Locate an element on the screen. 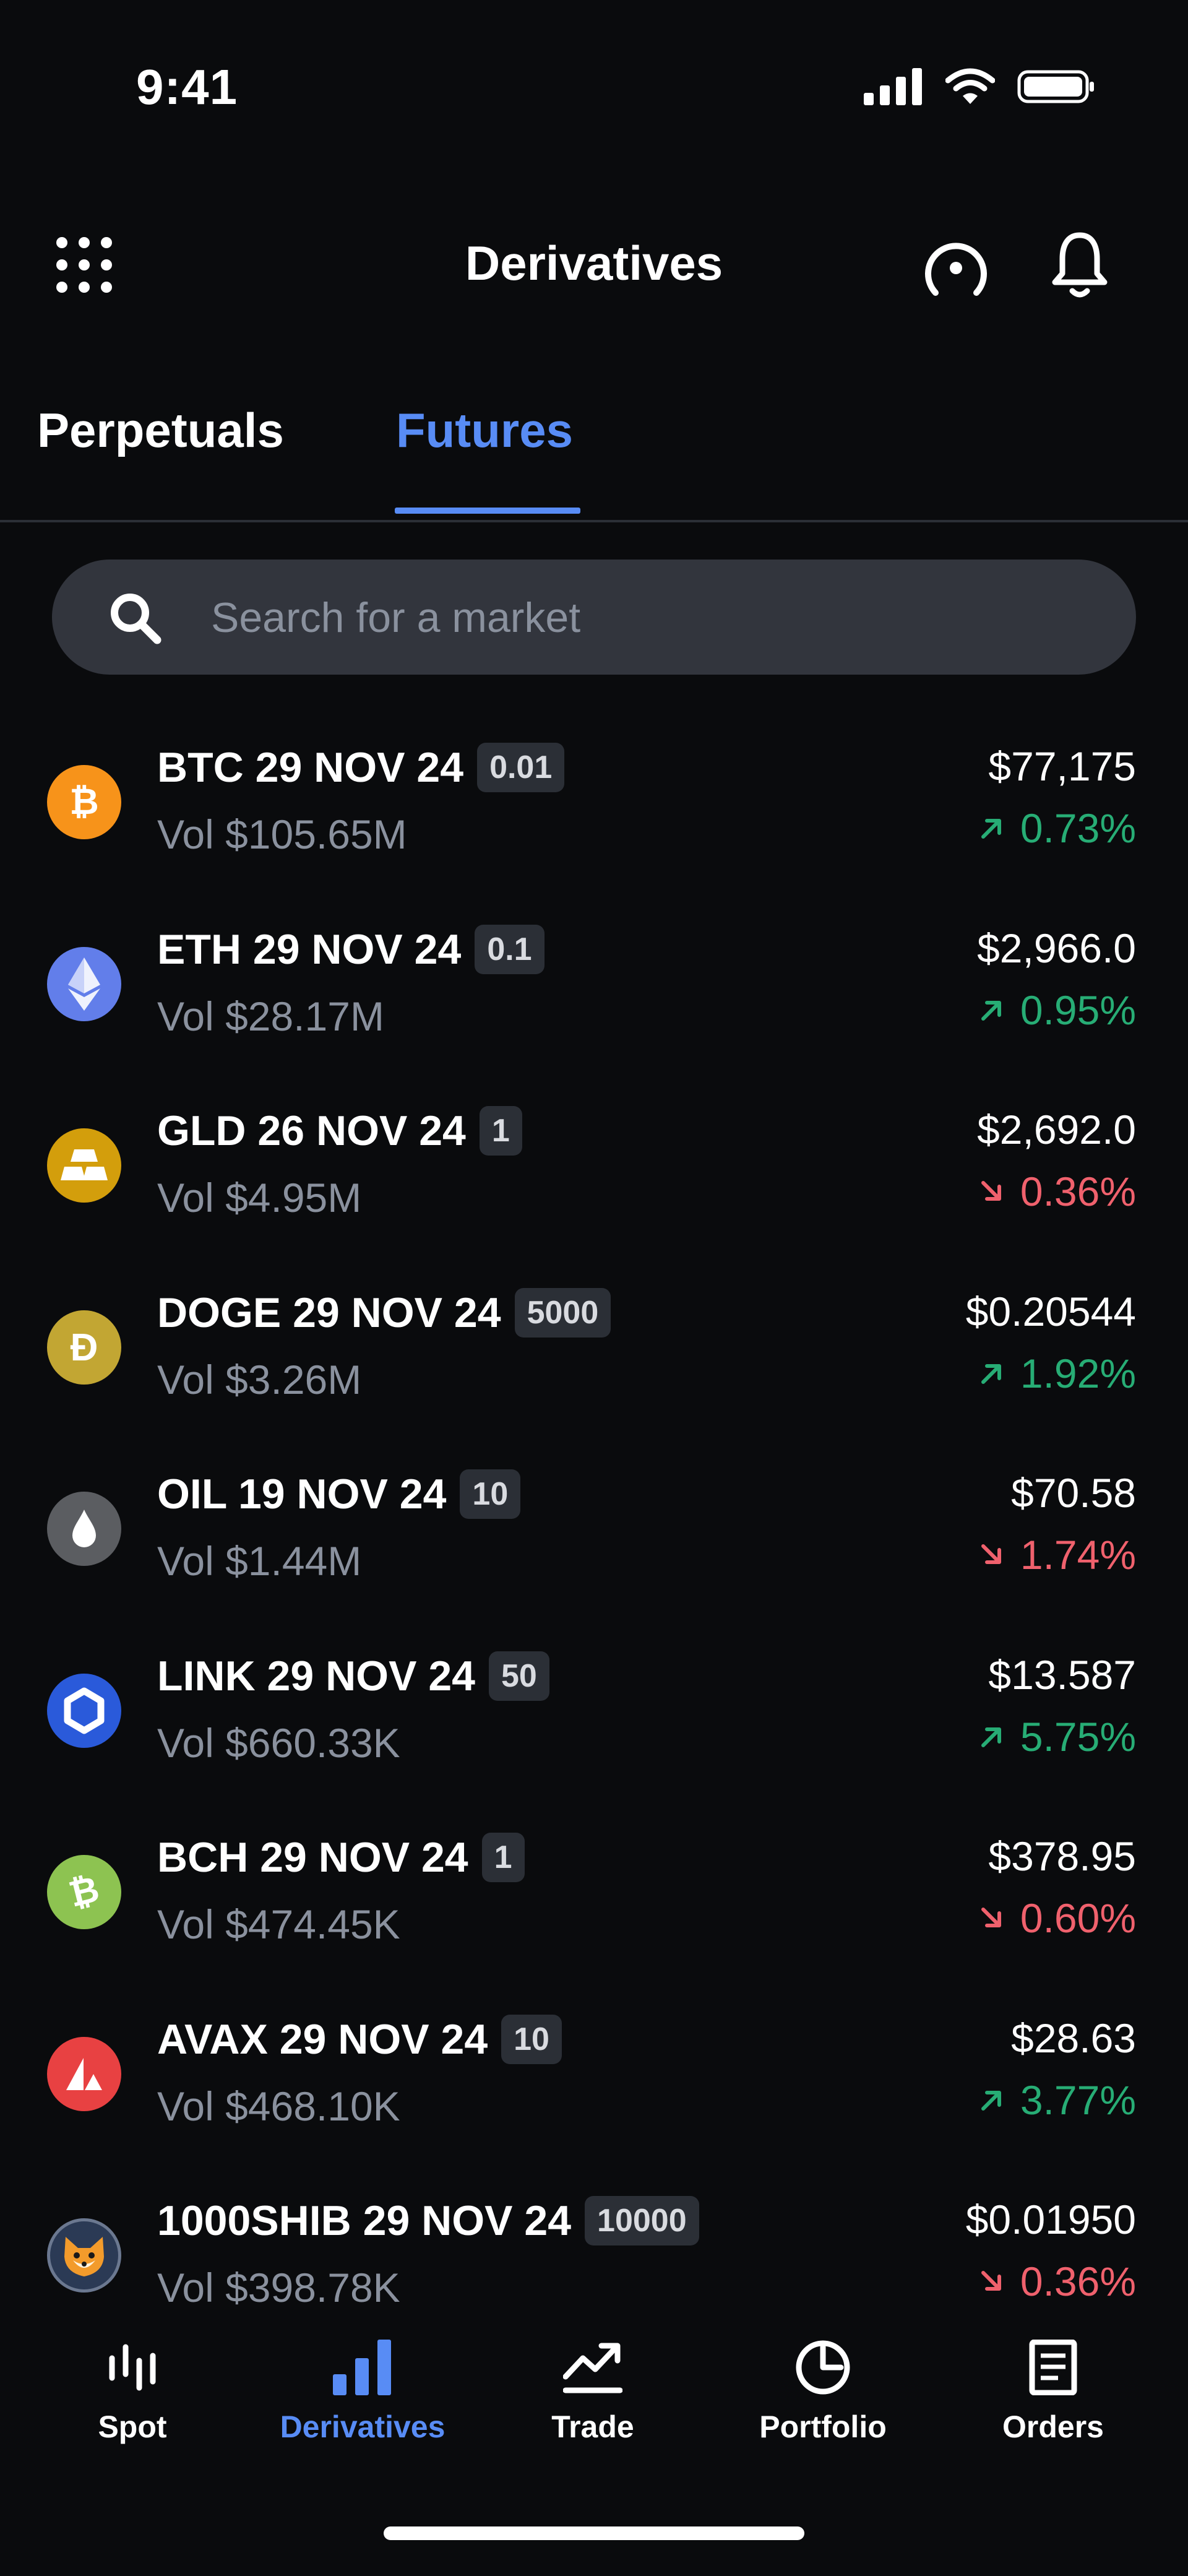 The height and width of the screenshot is (2576, 1188). nav-portfolio: Portfolio is located at coordinates (823, 2392).